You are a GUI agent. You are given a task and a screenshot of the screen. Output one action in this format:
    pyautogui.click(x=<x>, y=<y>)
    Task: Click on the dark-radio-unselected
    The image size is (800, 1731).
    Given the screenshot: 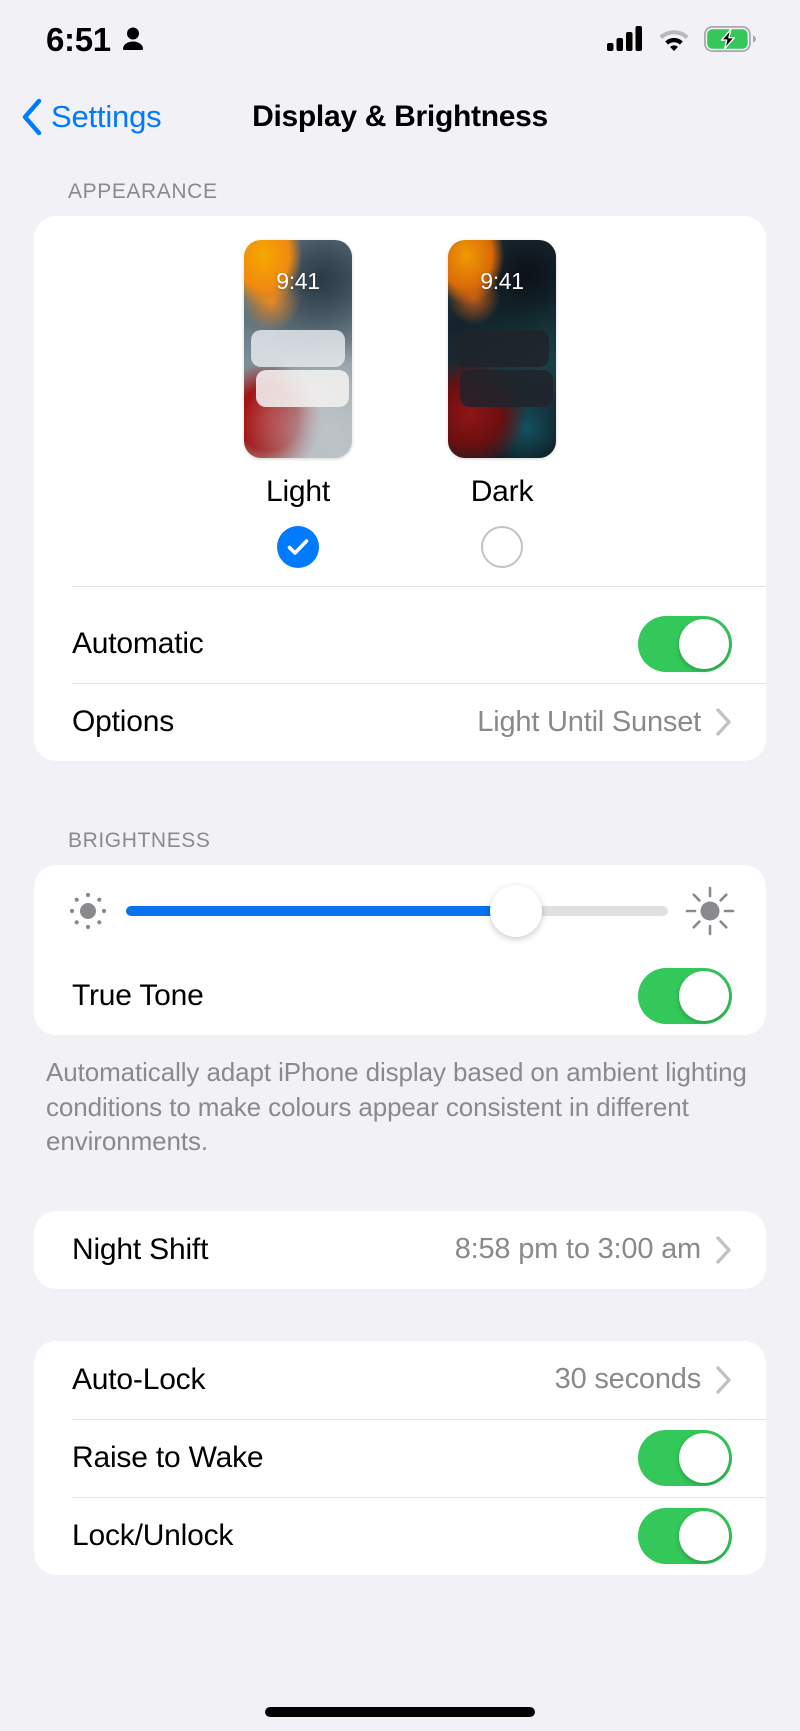 What is the action you would take?
    pyautogui.click(x=502, y=547)
    